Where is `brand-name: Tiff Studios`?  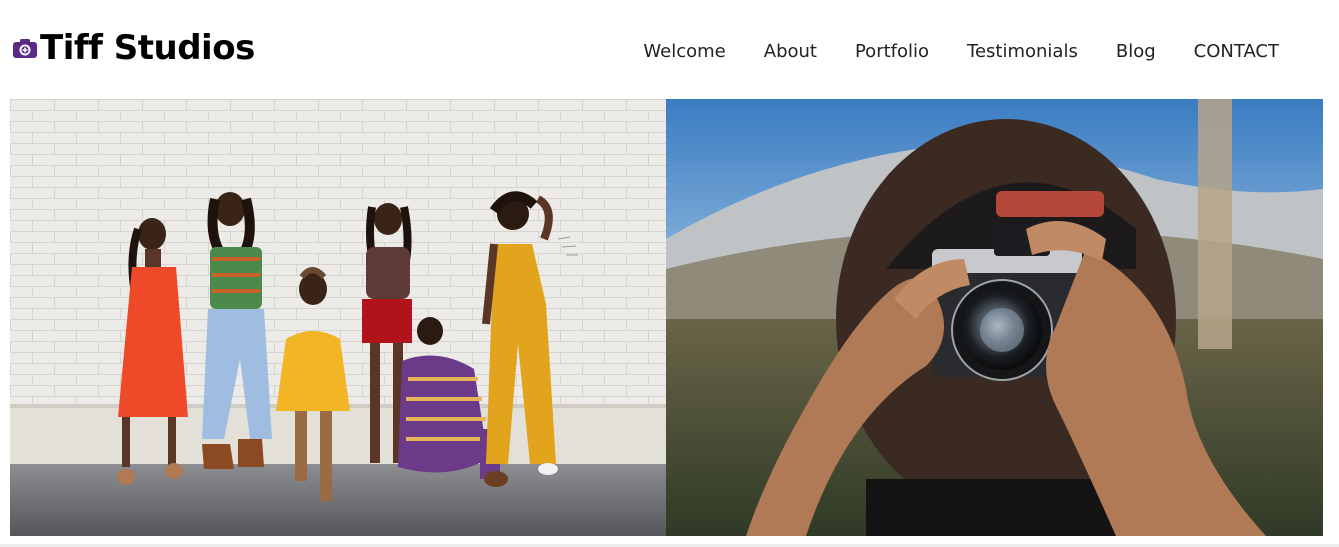
brand-name: Tiff Studios is located at coordinates (147, 48).